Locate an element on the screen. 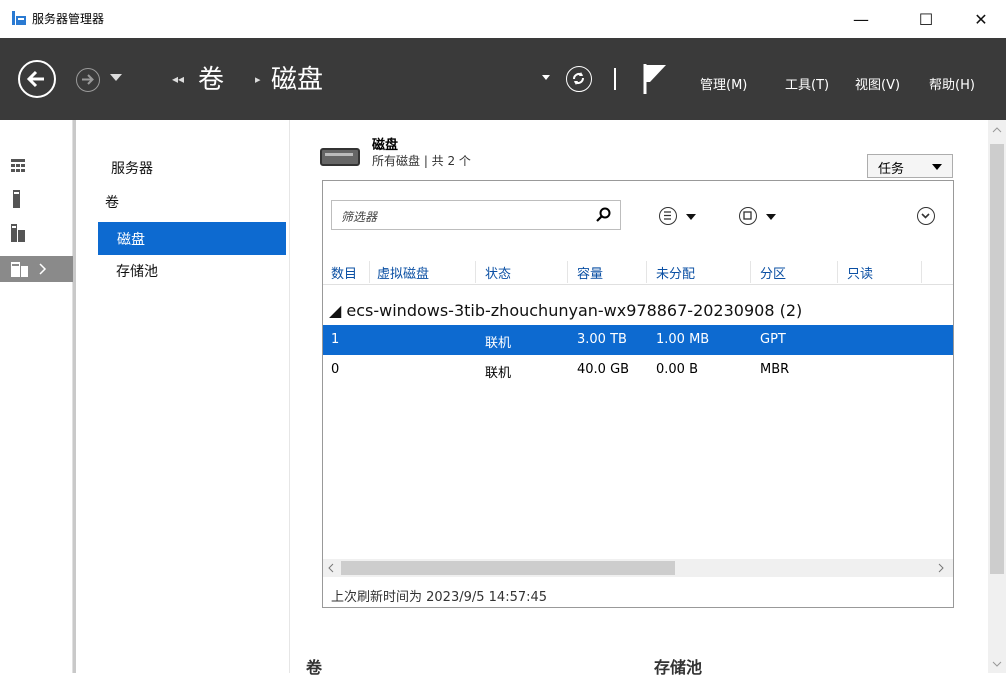 This screenshot has height=678, width=1006. list-icon is located at coordinates (667, 215).